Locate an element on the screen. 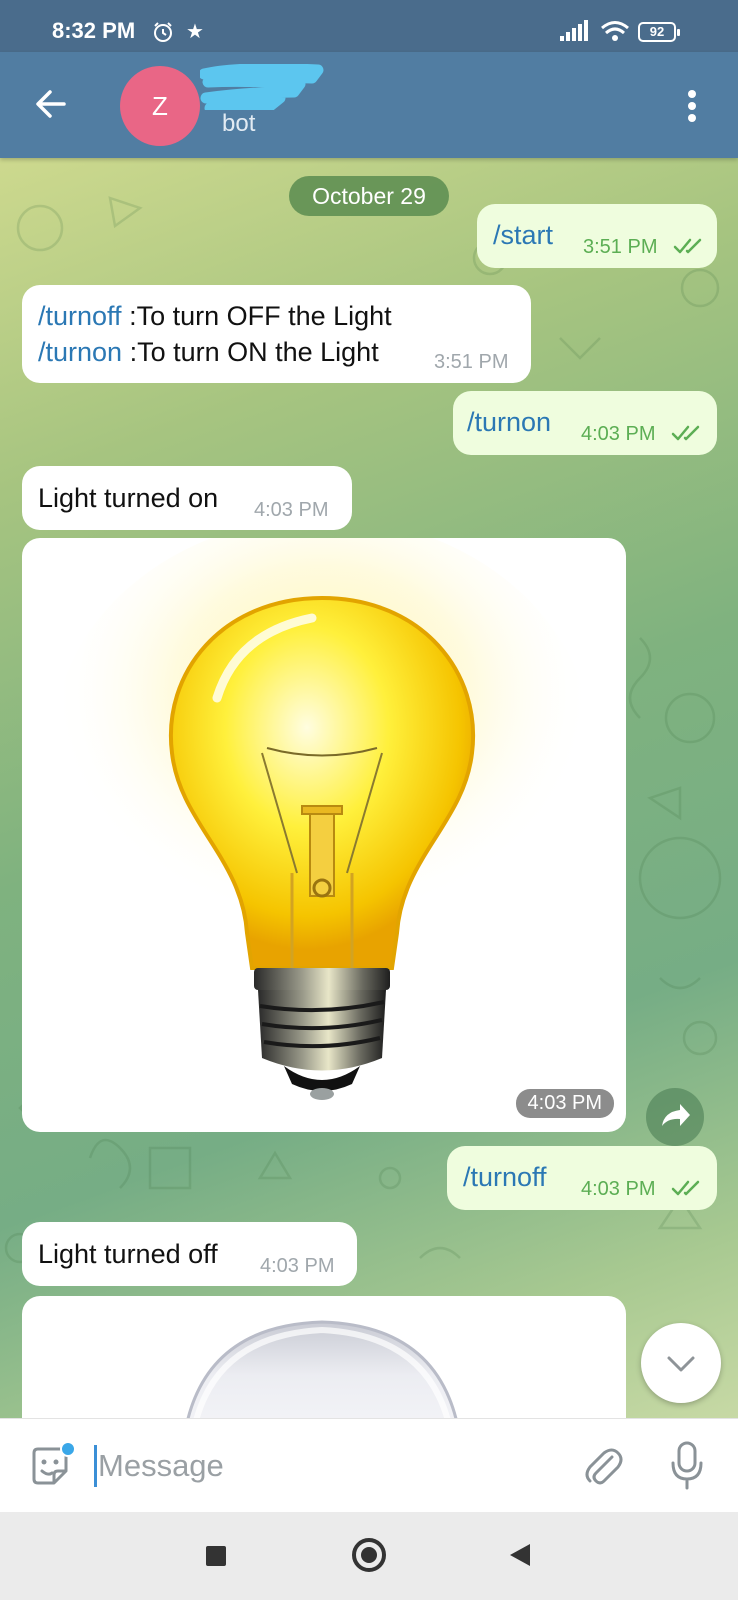  outgoing-message: /turnon 4:03 PM is located at coordinates (585, 423).